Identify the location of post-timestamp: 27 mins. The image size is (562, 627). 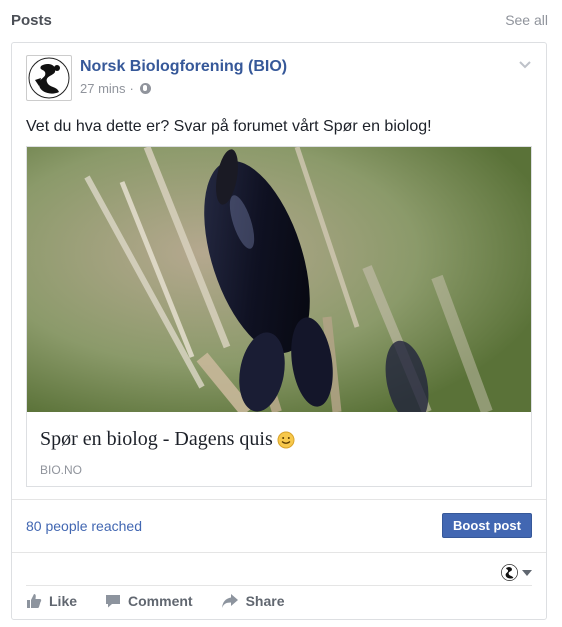
(103, 88).